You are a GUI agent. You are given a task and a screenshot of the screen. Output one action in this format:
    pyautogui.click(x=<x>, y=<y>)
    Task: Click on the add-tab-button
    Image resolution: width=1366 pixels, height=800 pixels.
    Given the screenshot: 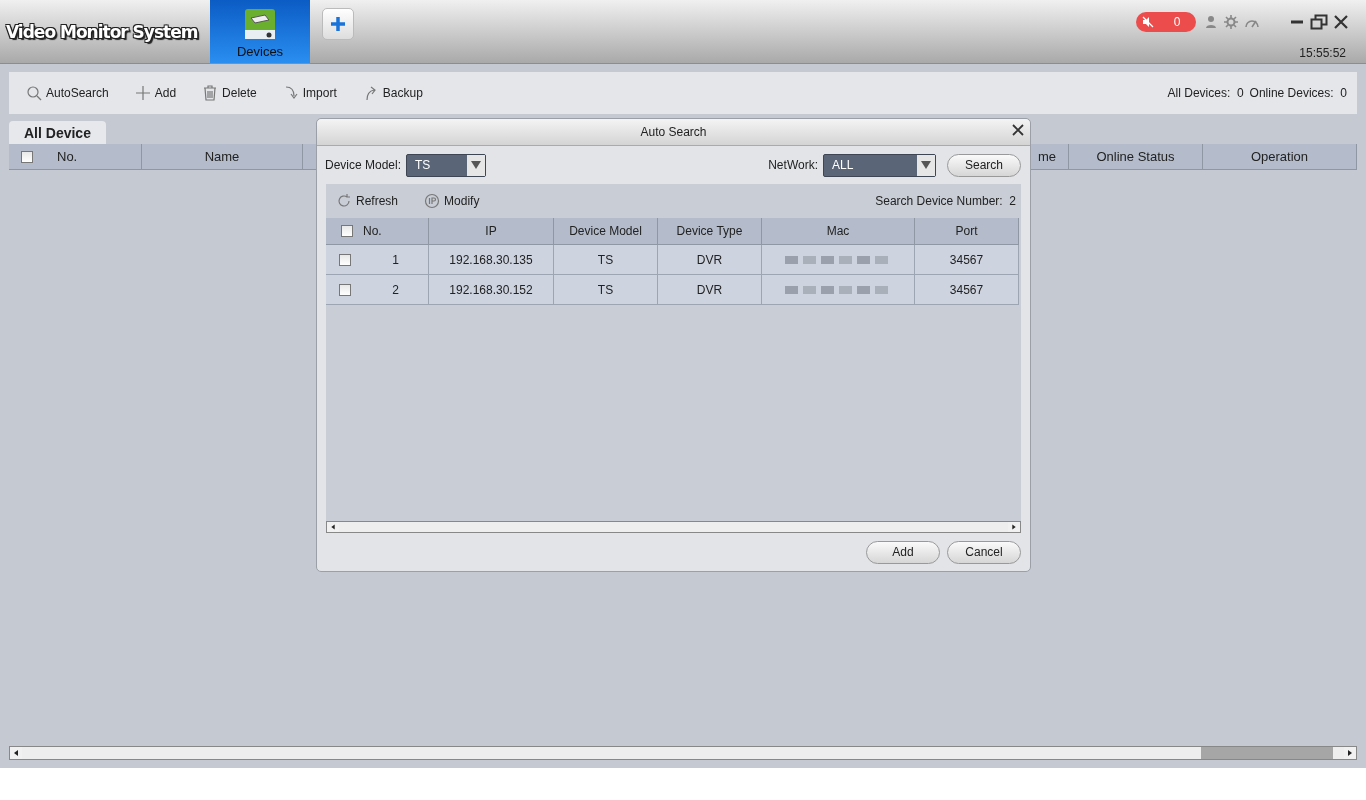 What is the action you would take?
    pyautogui.click(x=338, y=24)
    